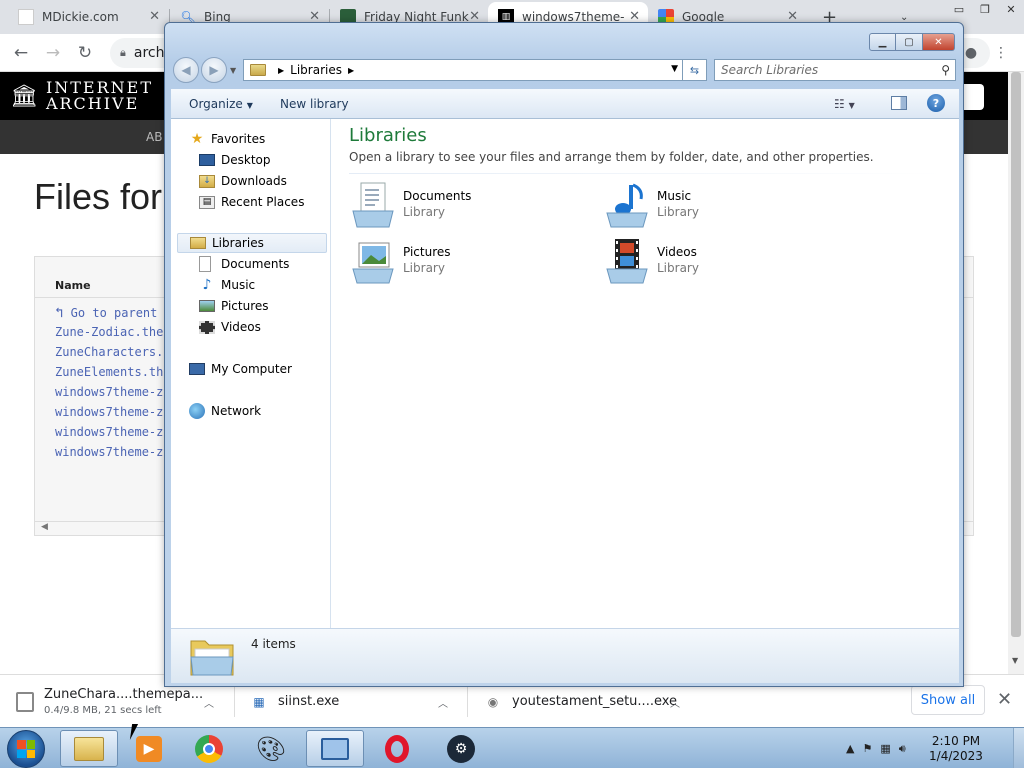 The width and height of the screenshot is (1024, 768). Describe the element at coordinates (244, 264) in the screenshot. I see `nav-documents: Documents` at that location.